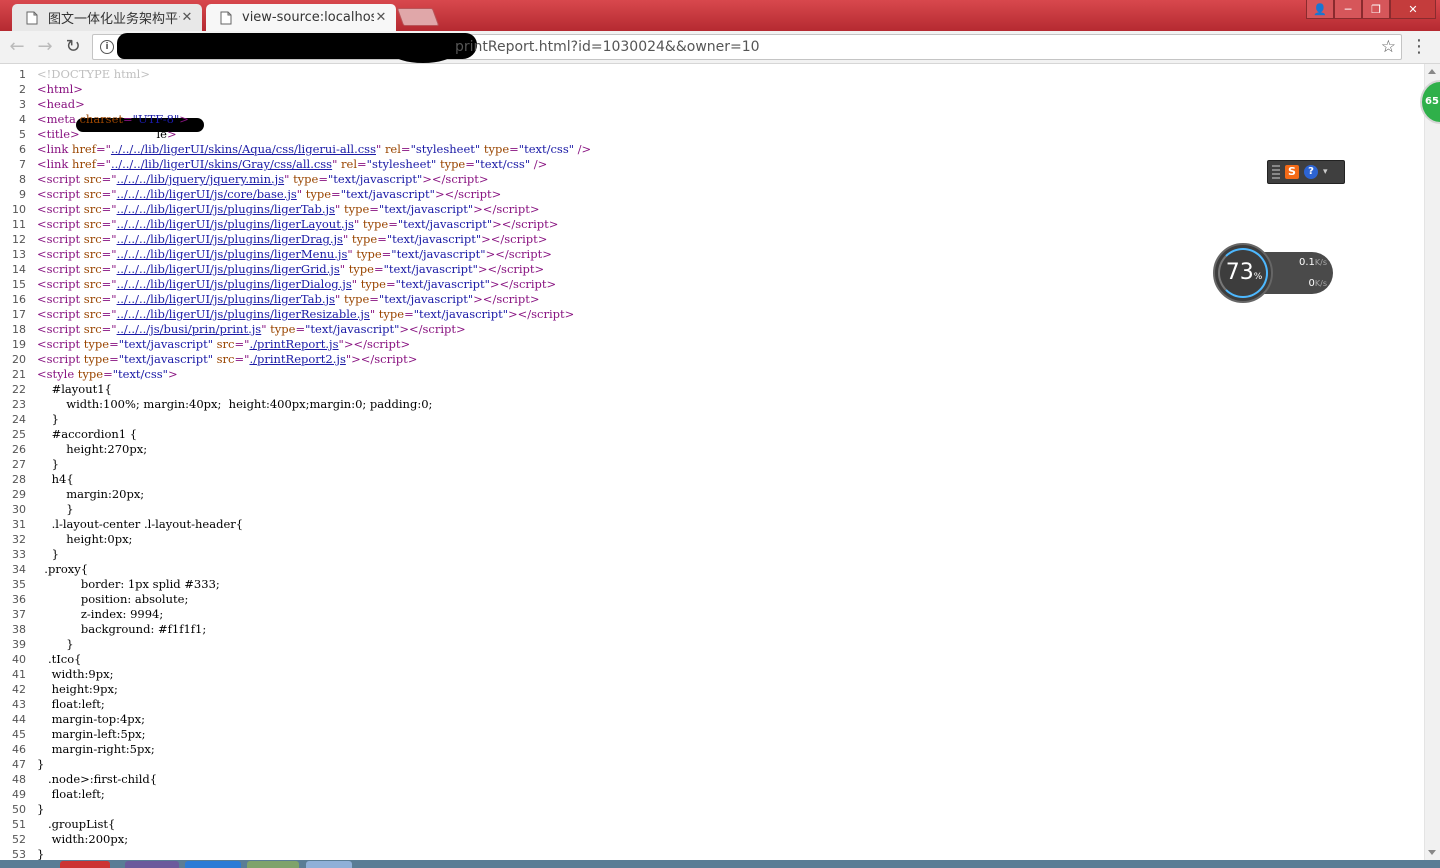 This screenshot has width=1440, height=868. Describe the element at coordinates (107, 17) in the screenshot. I see `tab-platform: 图文一体化业务架构平台 ✕` at that location.